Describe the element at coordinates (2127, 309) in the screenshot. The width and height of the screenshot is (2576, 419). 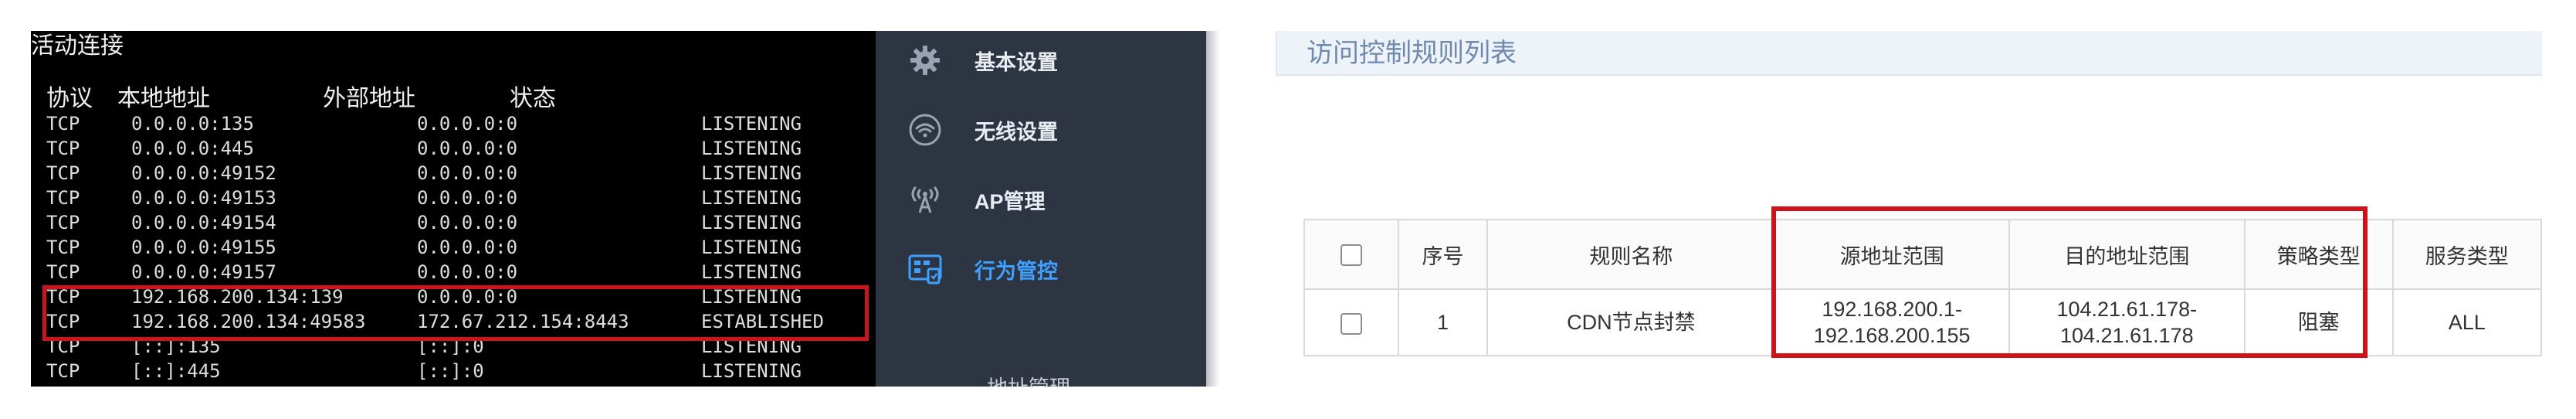
I see `destination-range-start: 104.21.61.178-` at that location.